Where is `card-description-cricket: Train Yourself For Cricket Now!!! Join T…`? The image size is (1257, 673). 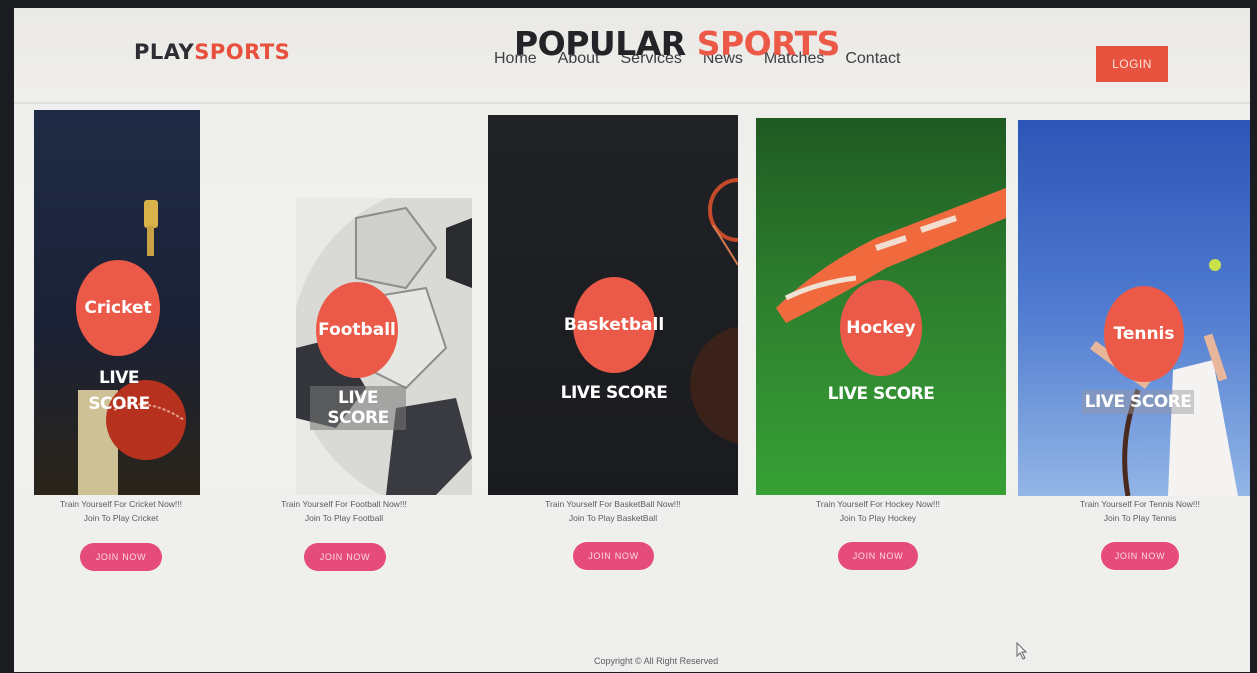 card-description-cricket: Train Yourself For Cricket Now!!! Join T… is located at coordinates (121, 511).